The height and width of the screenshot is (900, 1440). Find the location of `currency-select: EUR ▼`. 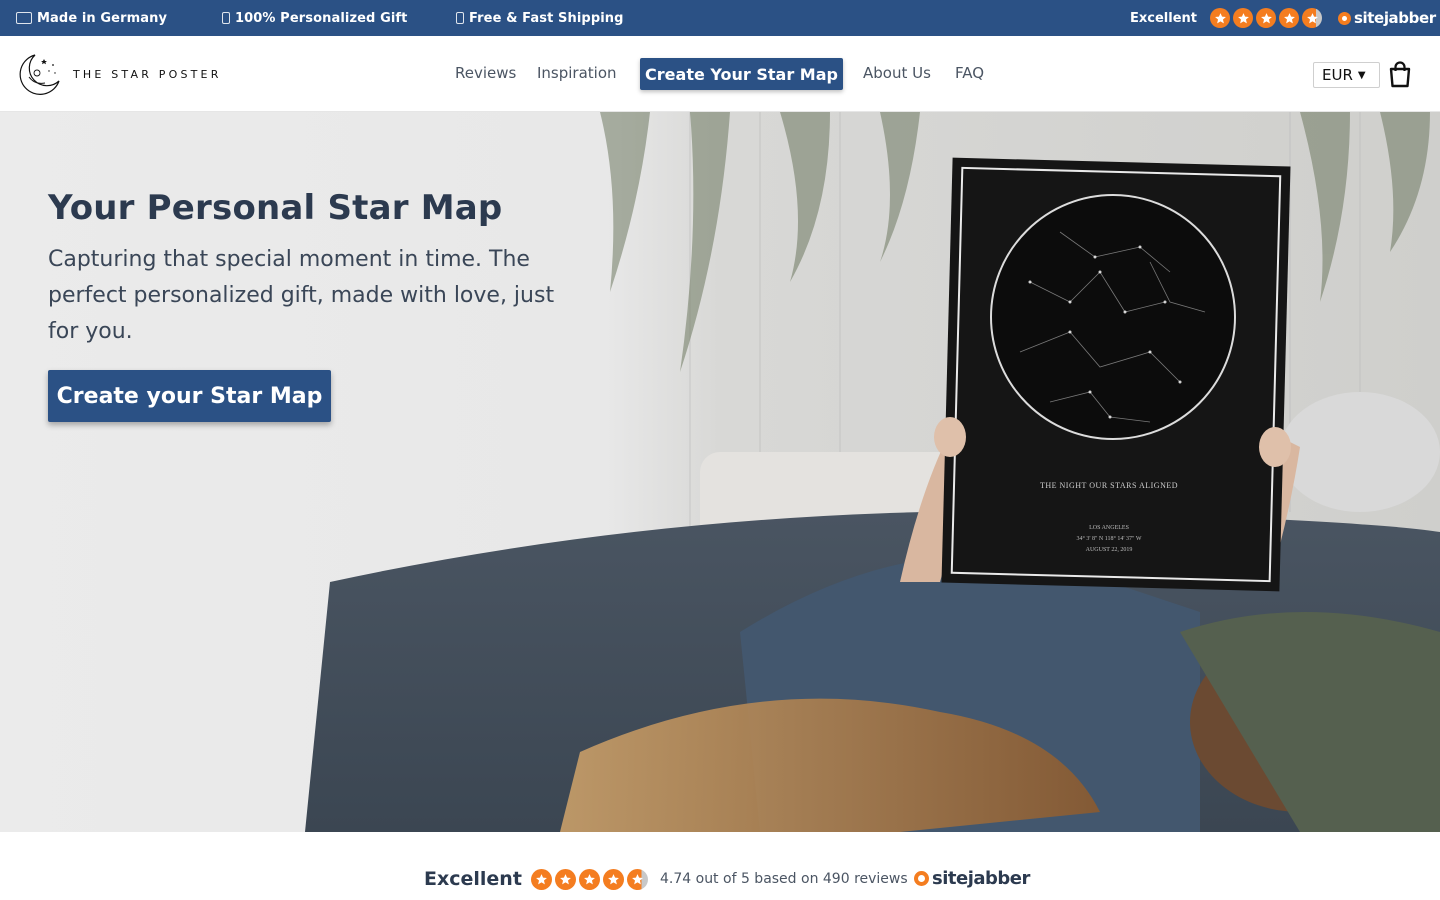

currency-select: EUR ▼ is located at coordinates (1346, 75).